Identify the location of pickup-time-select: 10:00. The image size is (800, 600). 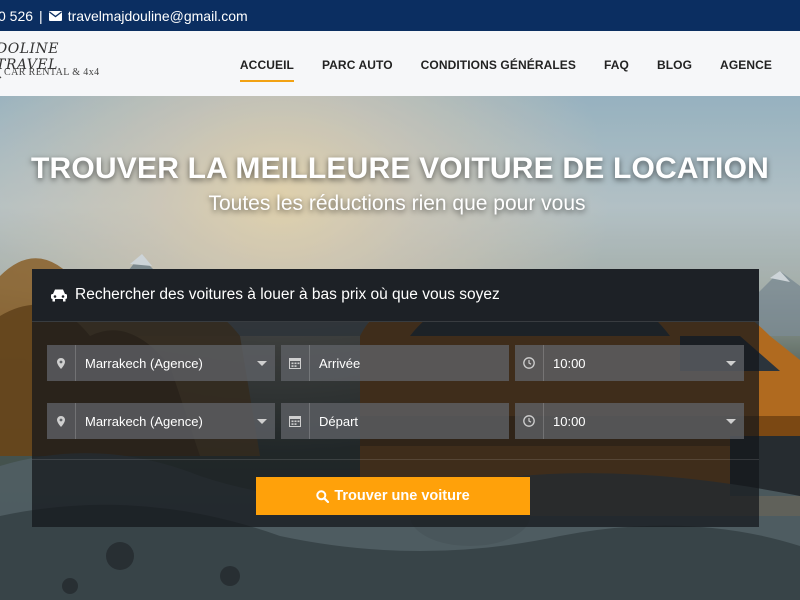
(629, 363).